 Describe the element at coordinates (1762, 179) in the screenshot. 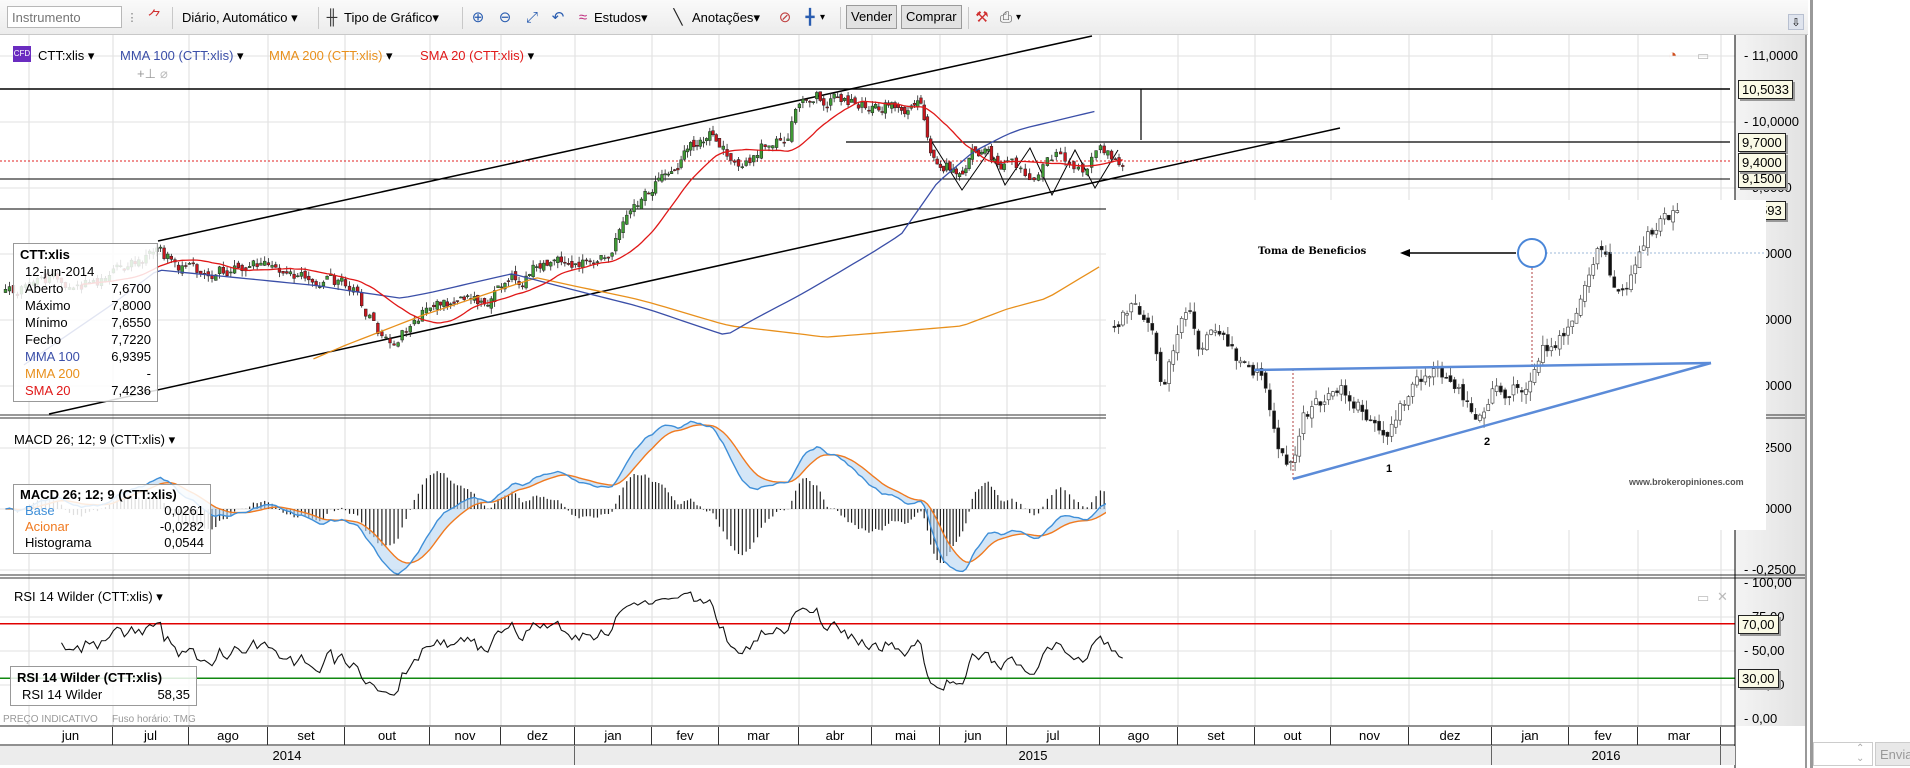

I see `price-marker-label: 9,1500` at that location.